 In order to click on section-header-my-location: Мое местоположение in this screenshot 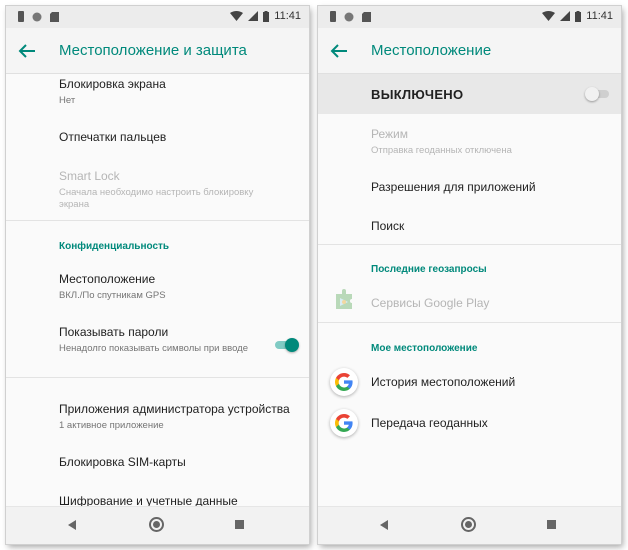, I will do `click(424, 348)`.